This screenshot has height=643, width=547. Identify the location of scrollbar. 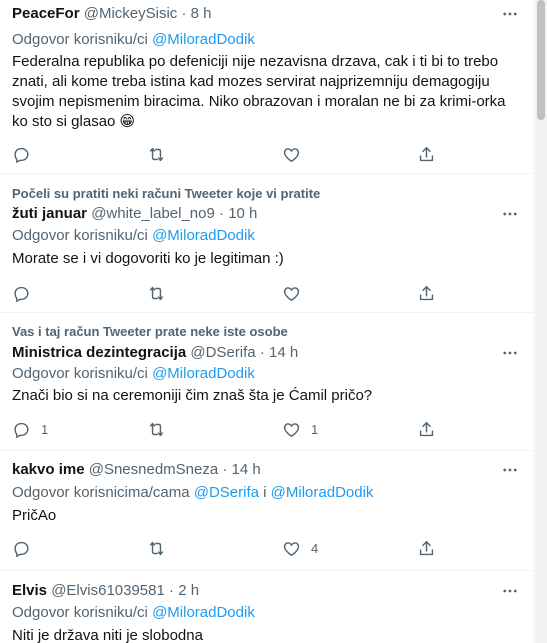
(541, 321).